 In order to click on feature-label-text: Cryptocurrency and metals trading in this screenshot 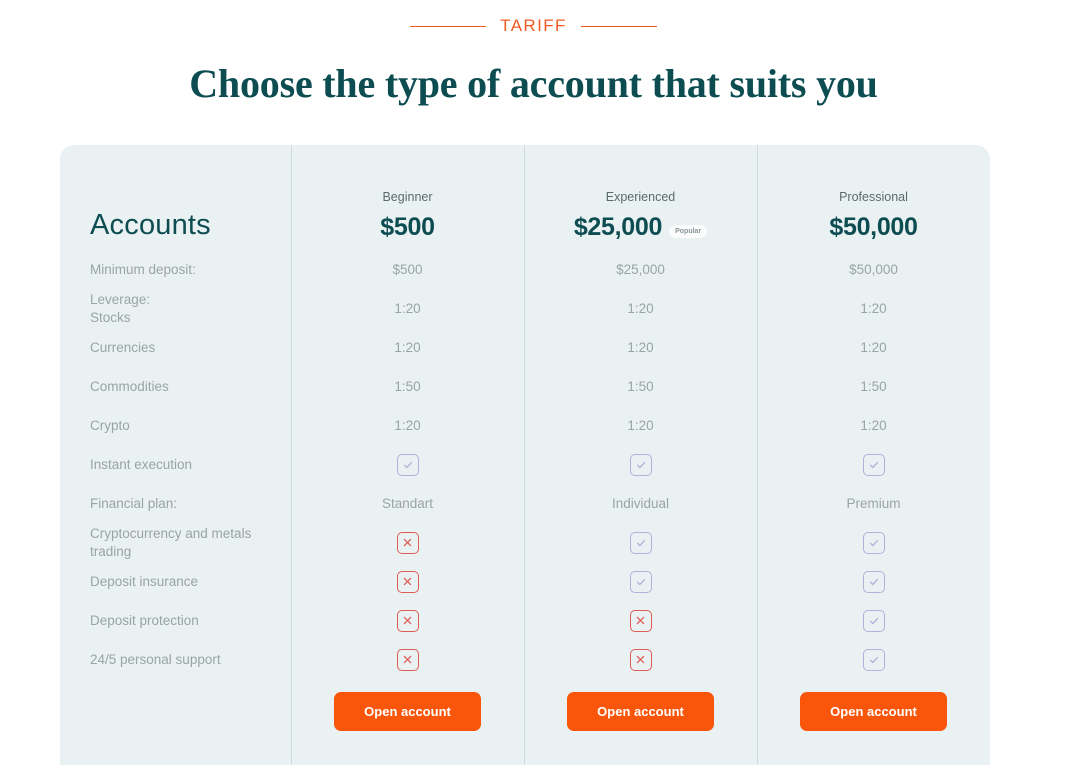, I will do `click(171, 542)`.